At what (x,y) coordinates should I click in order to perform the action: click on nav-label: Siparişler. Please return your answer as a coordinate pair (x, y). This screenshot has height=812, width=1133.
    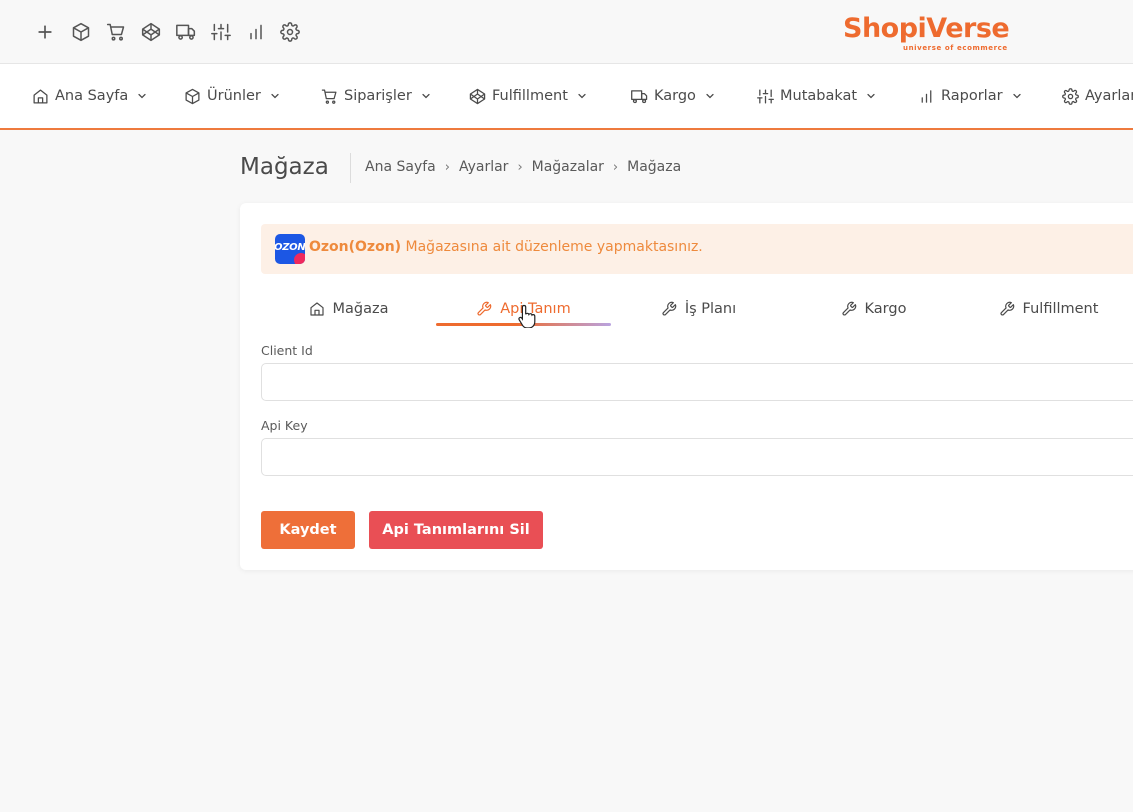
    Looking at the image, I should click on (378, 96).